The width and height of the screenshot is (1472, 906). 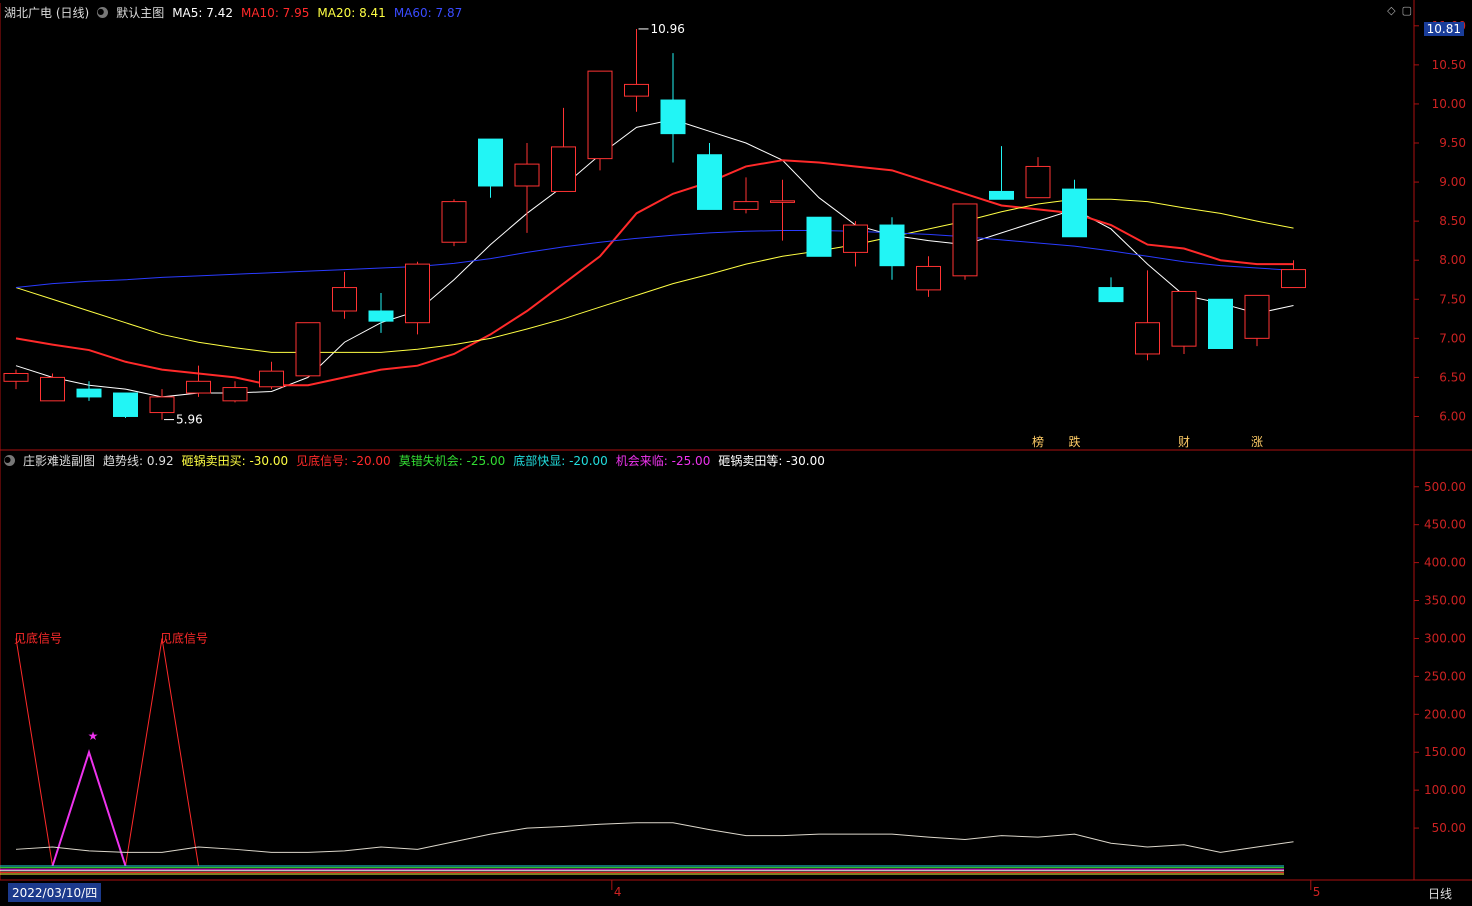 I want to click on signal-value: 见底信号: -20.00, so click(x=343, y=461).